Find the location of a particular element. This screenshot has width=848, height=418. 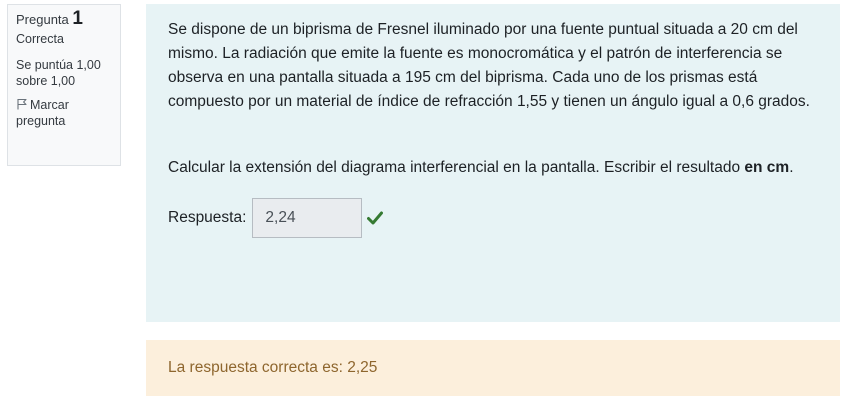

right-answer-text: La respuesta correcta es: 2,25 is located at coordinates (273, 367).